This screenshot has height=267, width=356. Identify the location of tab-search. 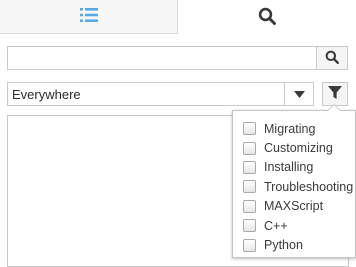
(267, 17).